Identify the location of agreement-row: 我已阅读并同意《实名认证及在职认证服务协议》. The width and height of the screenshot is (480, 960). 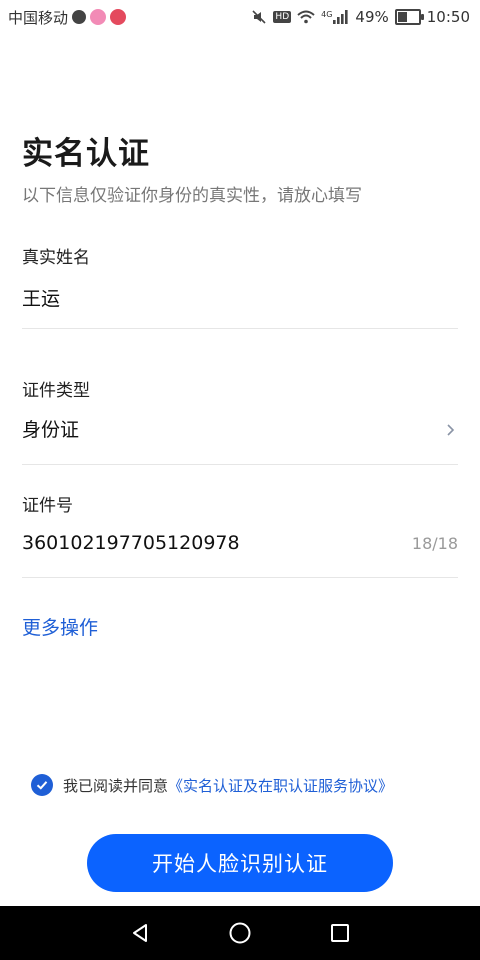
(212, 785).